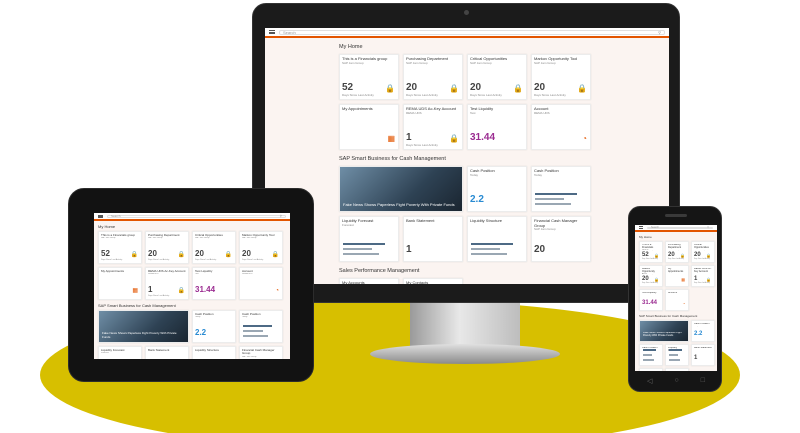  I want to click on section-title-cash: SAP Smart Business for Cash Management, so click(392, 159).